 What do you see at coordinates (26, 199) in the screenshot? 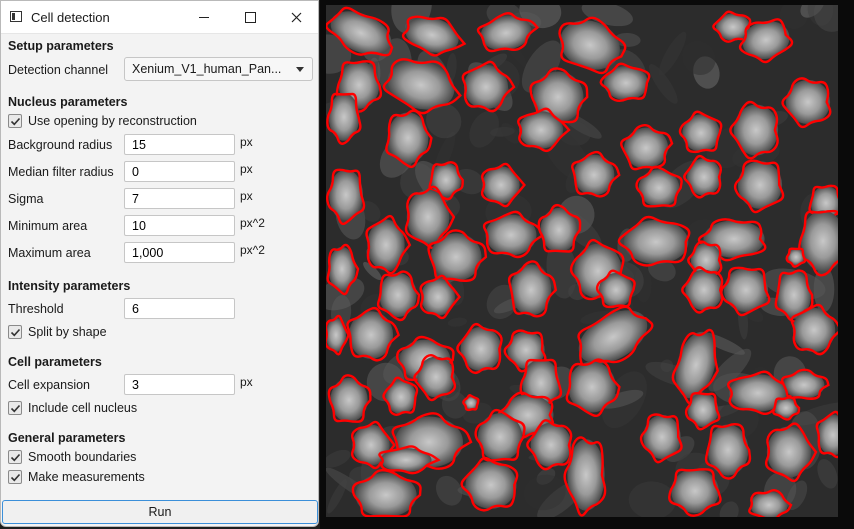
I see `sigma-label: Sigma` at bounding box center [26, 199].